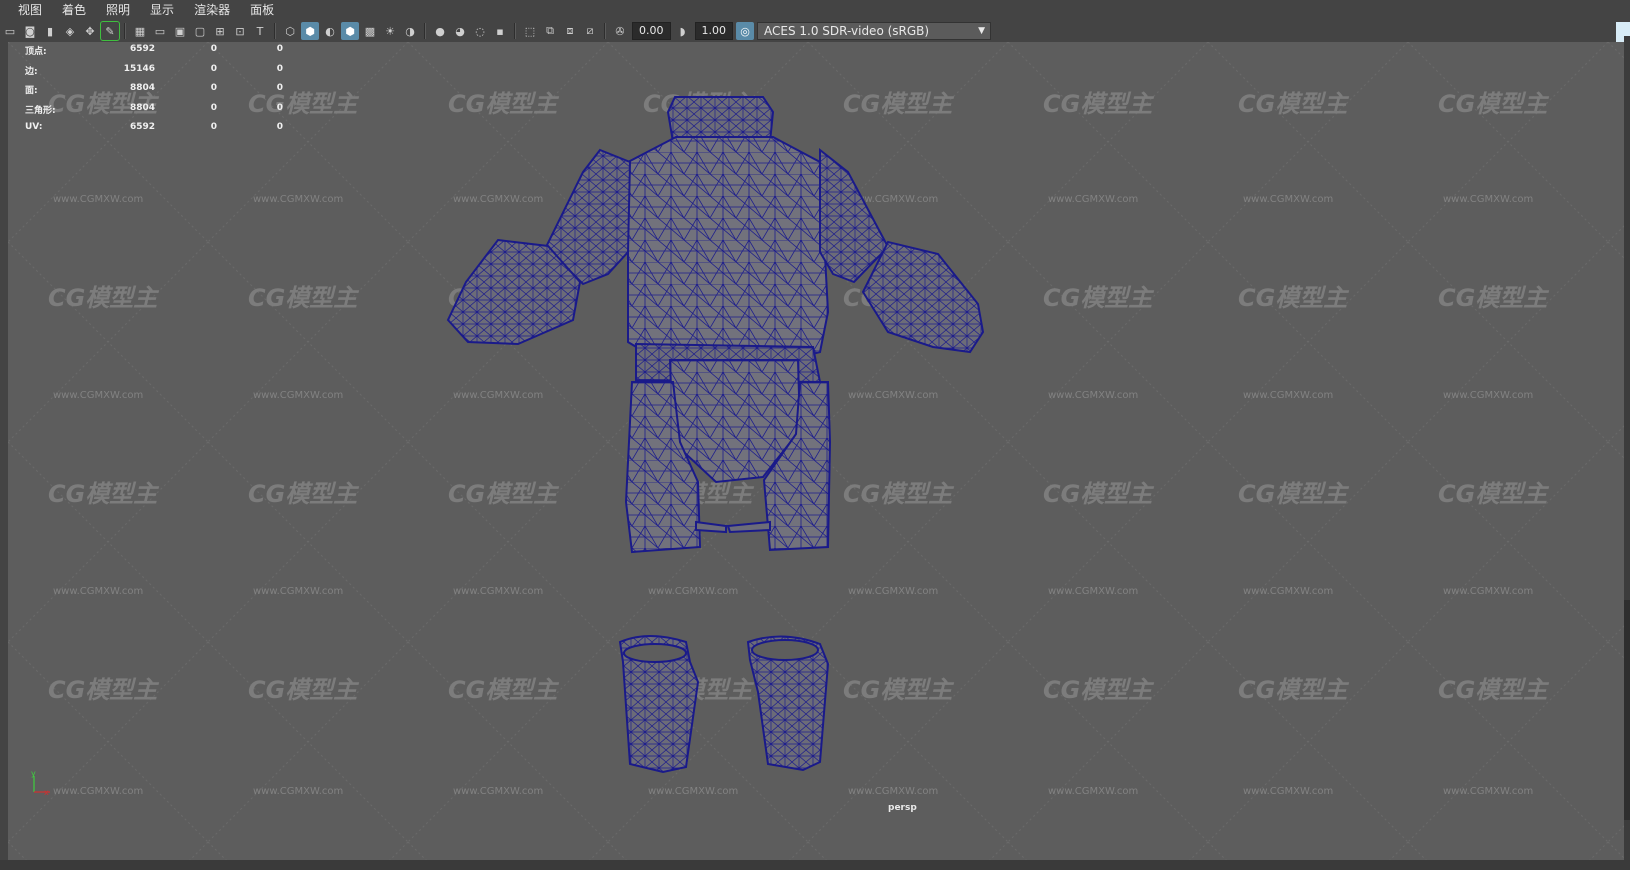  Describe the element at coordinates (720, 119) in the screenshot. I see `collar-mesh` at that location.